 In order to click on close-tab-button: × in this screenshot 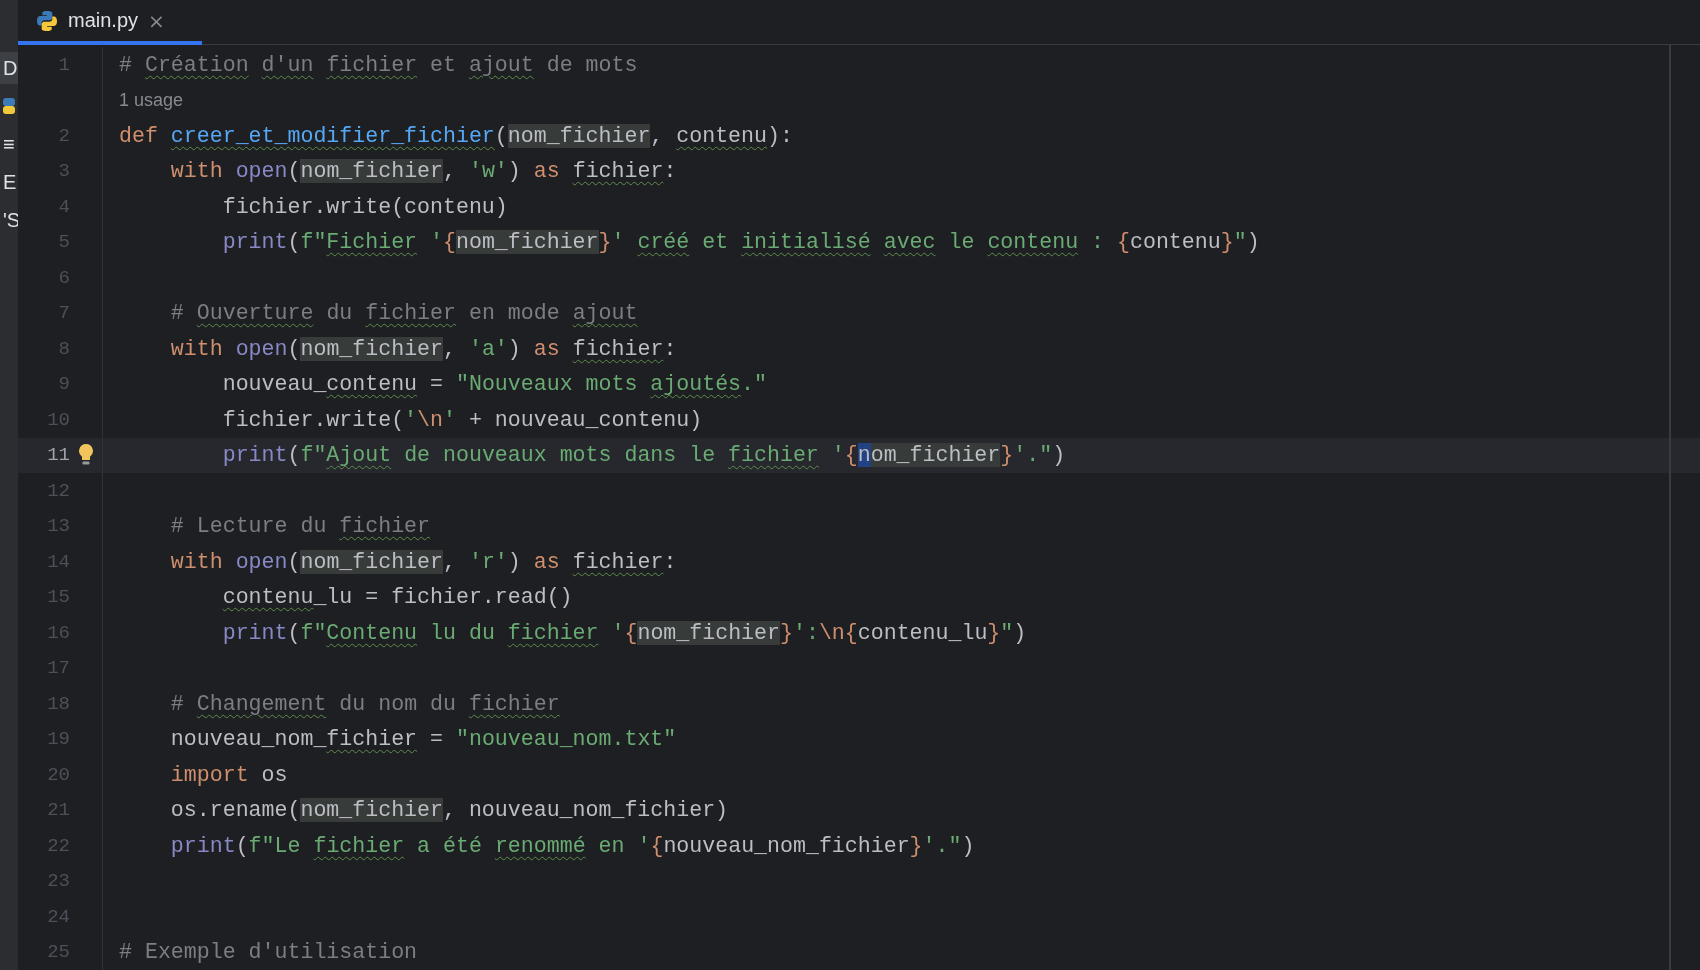, I will do `click(156, 20)`.